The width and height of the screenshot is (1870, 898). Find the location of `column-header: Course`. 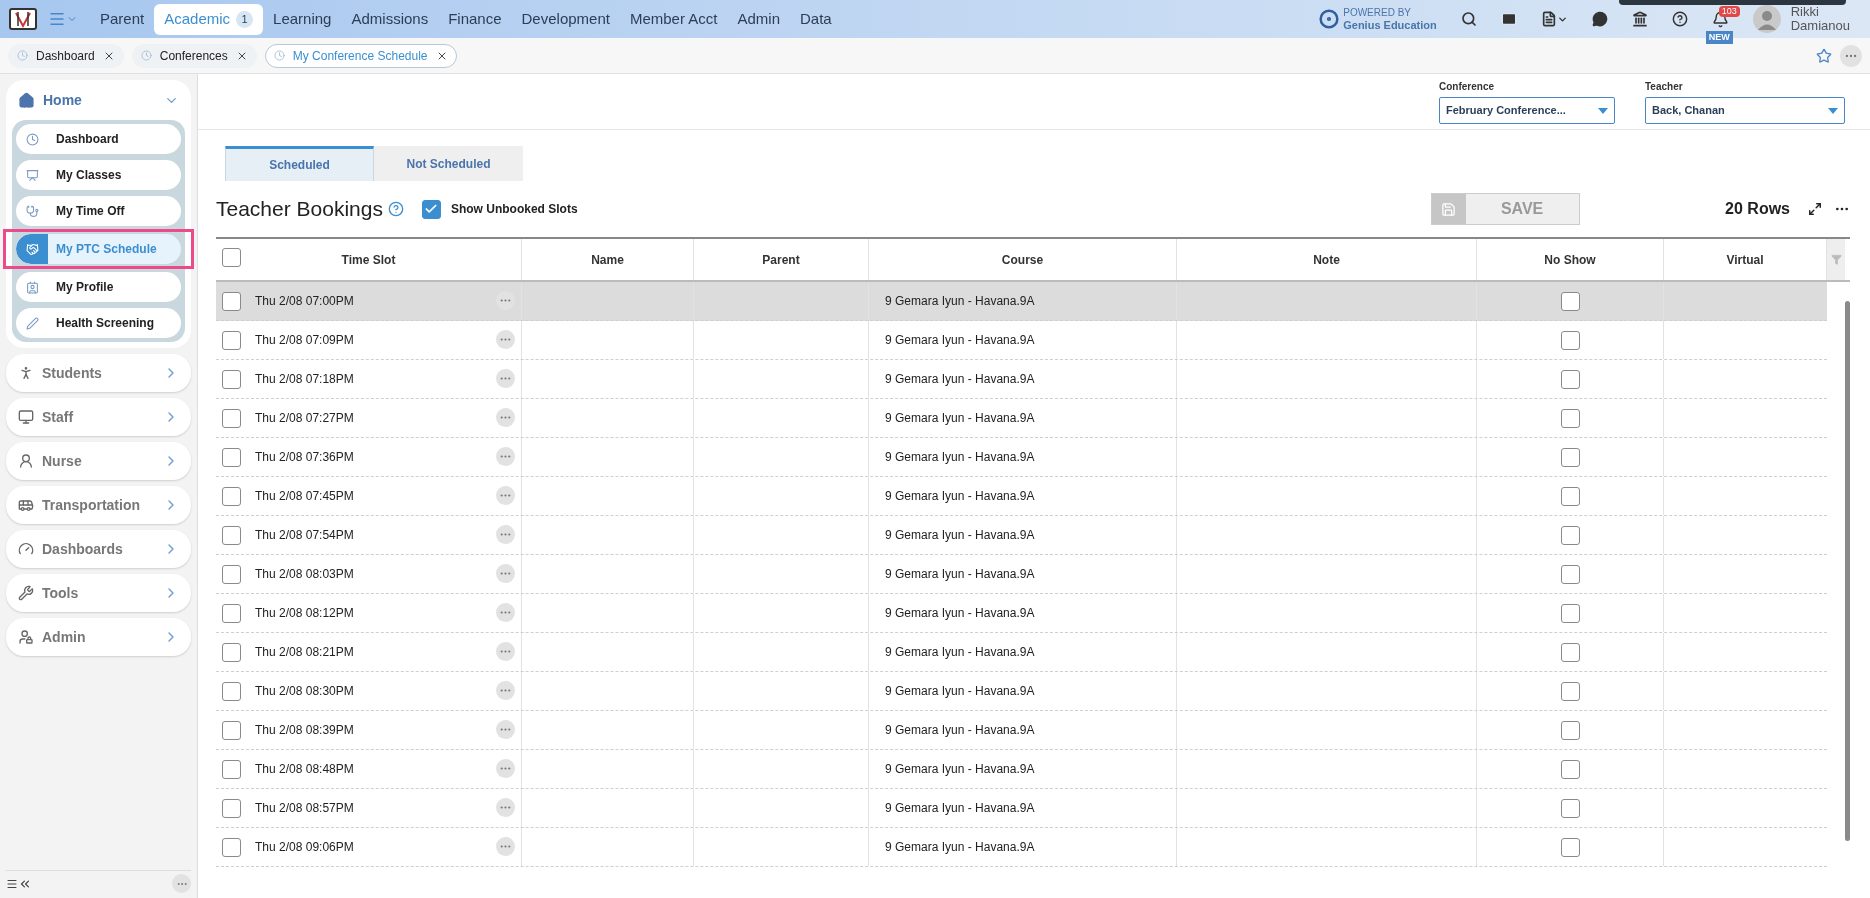

column-header: Course is located at coordinates (1023, 259).